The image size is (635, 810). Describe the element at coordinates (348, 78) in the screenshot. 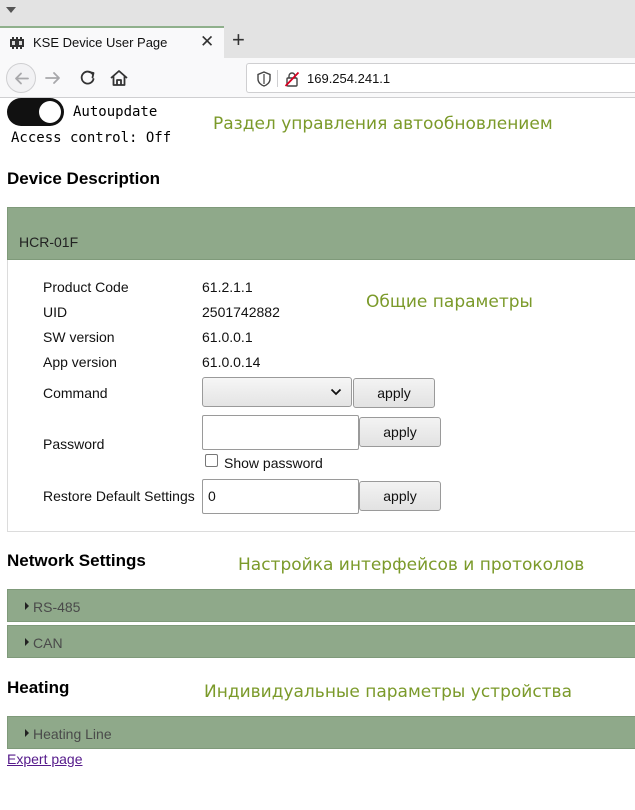

I see `url-text: 169.254.241.1` at that location.